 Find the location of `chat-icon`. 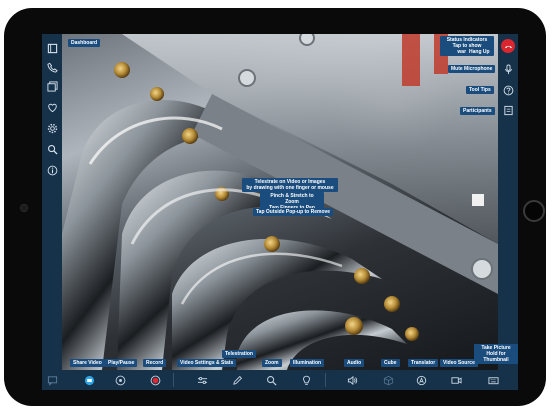

chat-icon is located at coordinates (52, 380).